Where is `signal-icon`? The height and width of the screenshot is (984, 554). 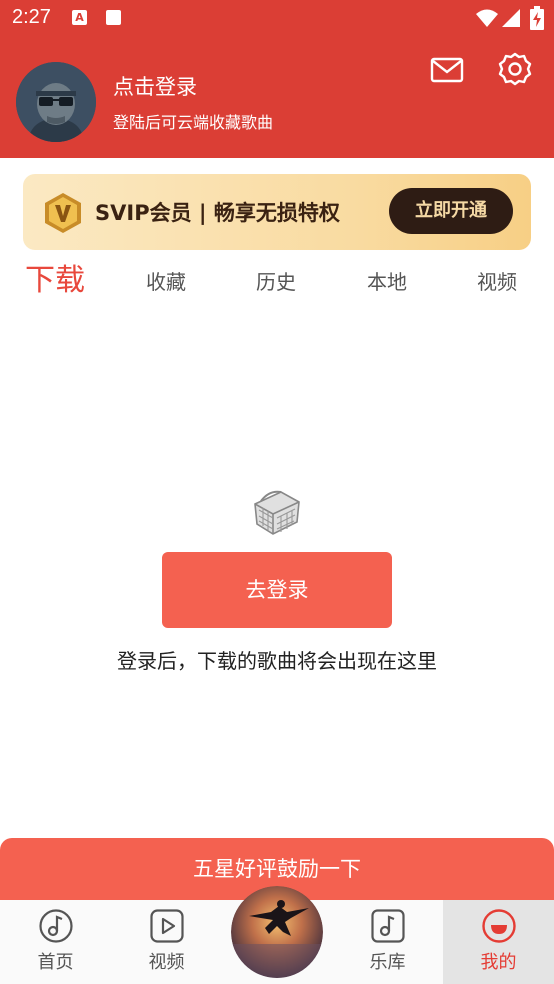 signal-icon is located at coordinates (511, 18).